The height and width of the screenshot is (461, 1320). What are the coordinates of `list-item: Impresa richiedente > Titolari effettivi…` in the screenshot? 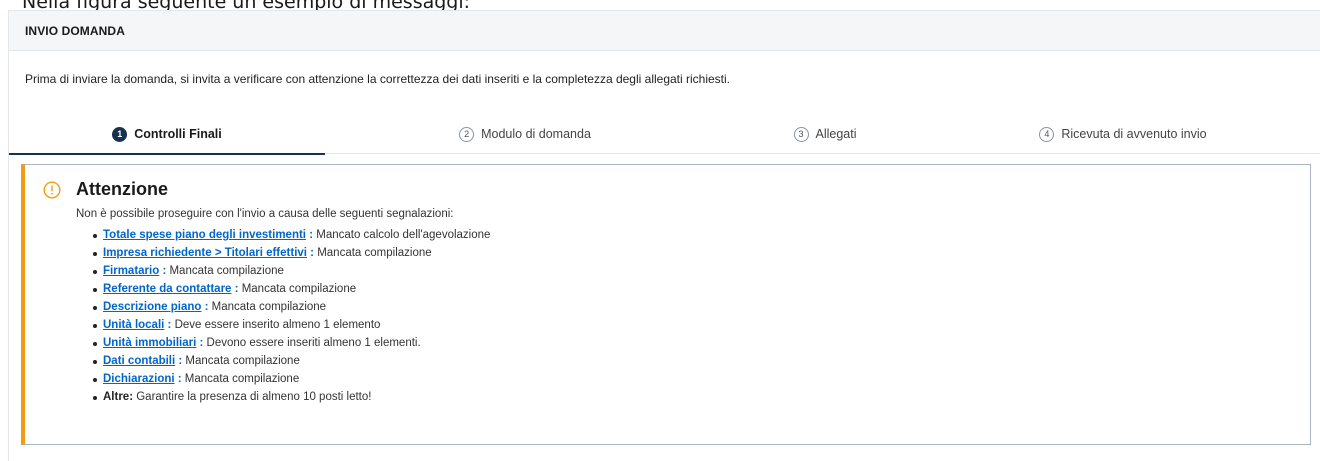 It's located at (291, 253).